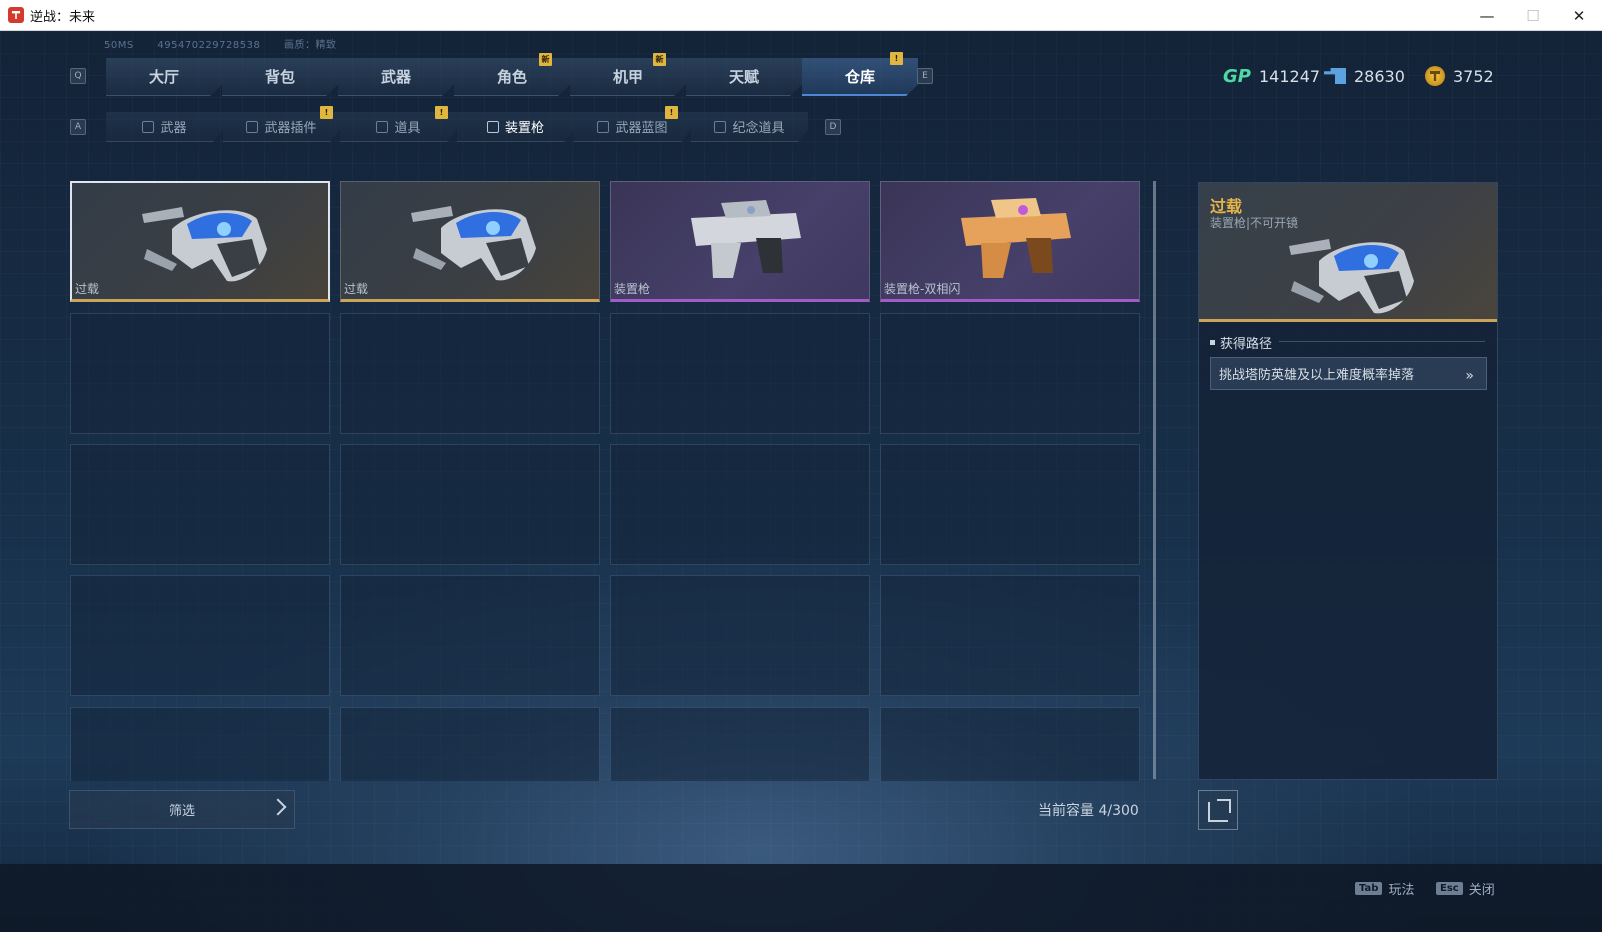 The image size is (1602, 932). I want to click on tab-weapons: 武器, so click(396, 77).